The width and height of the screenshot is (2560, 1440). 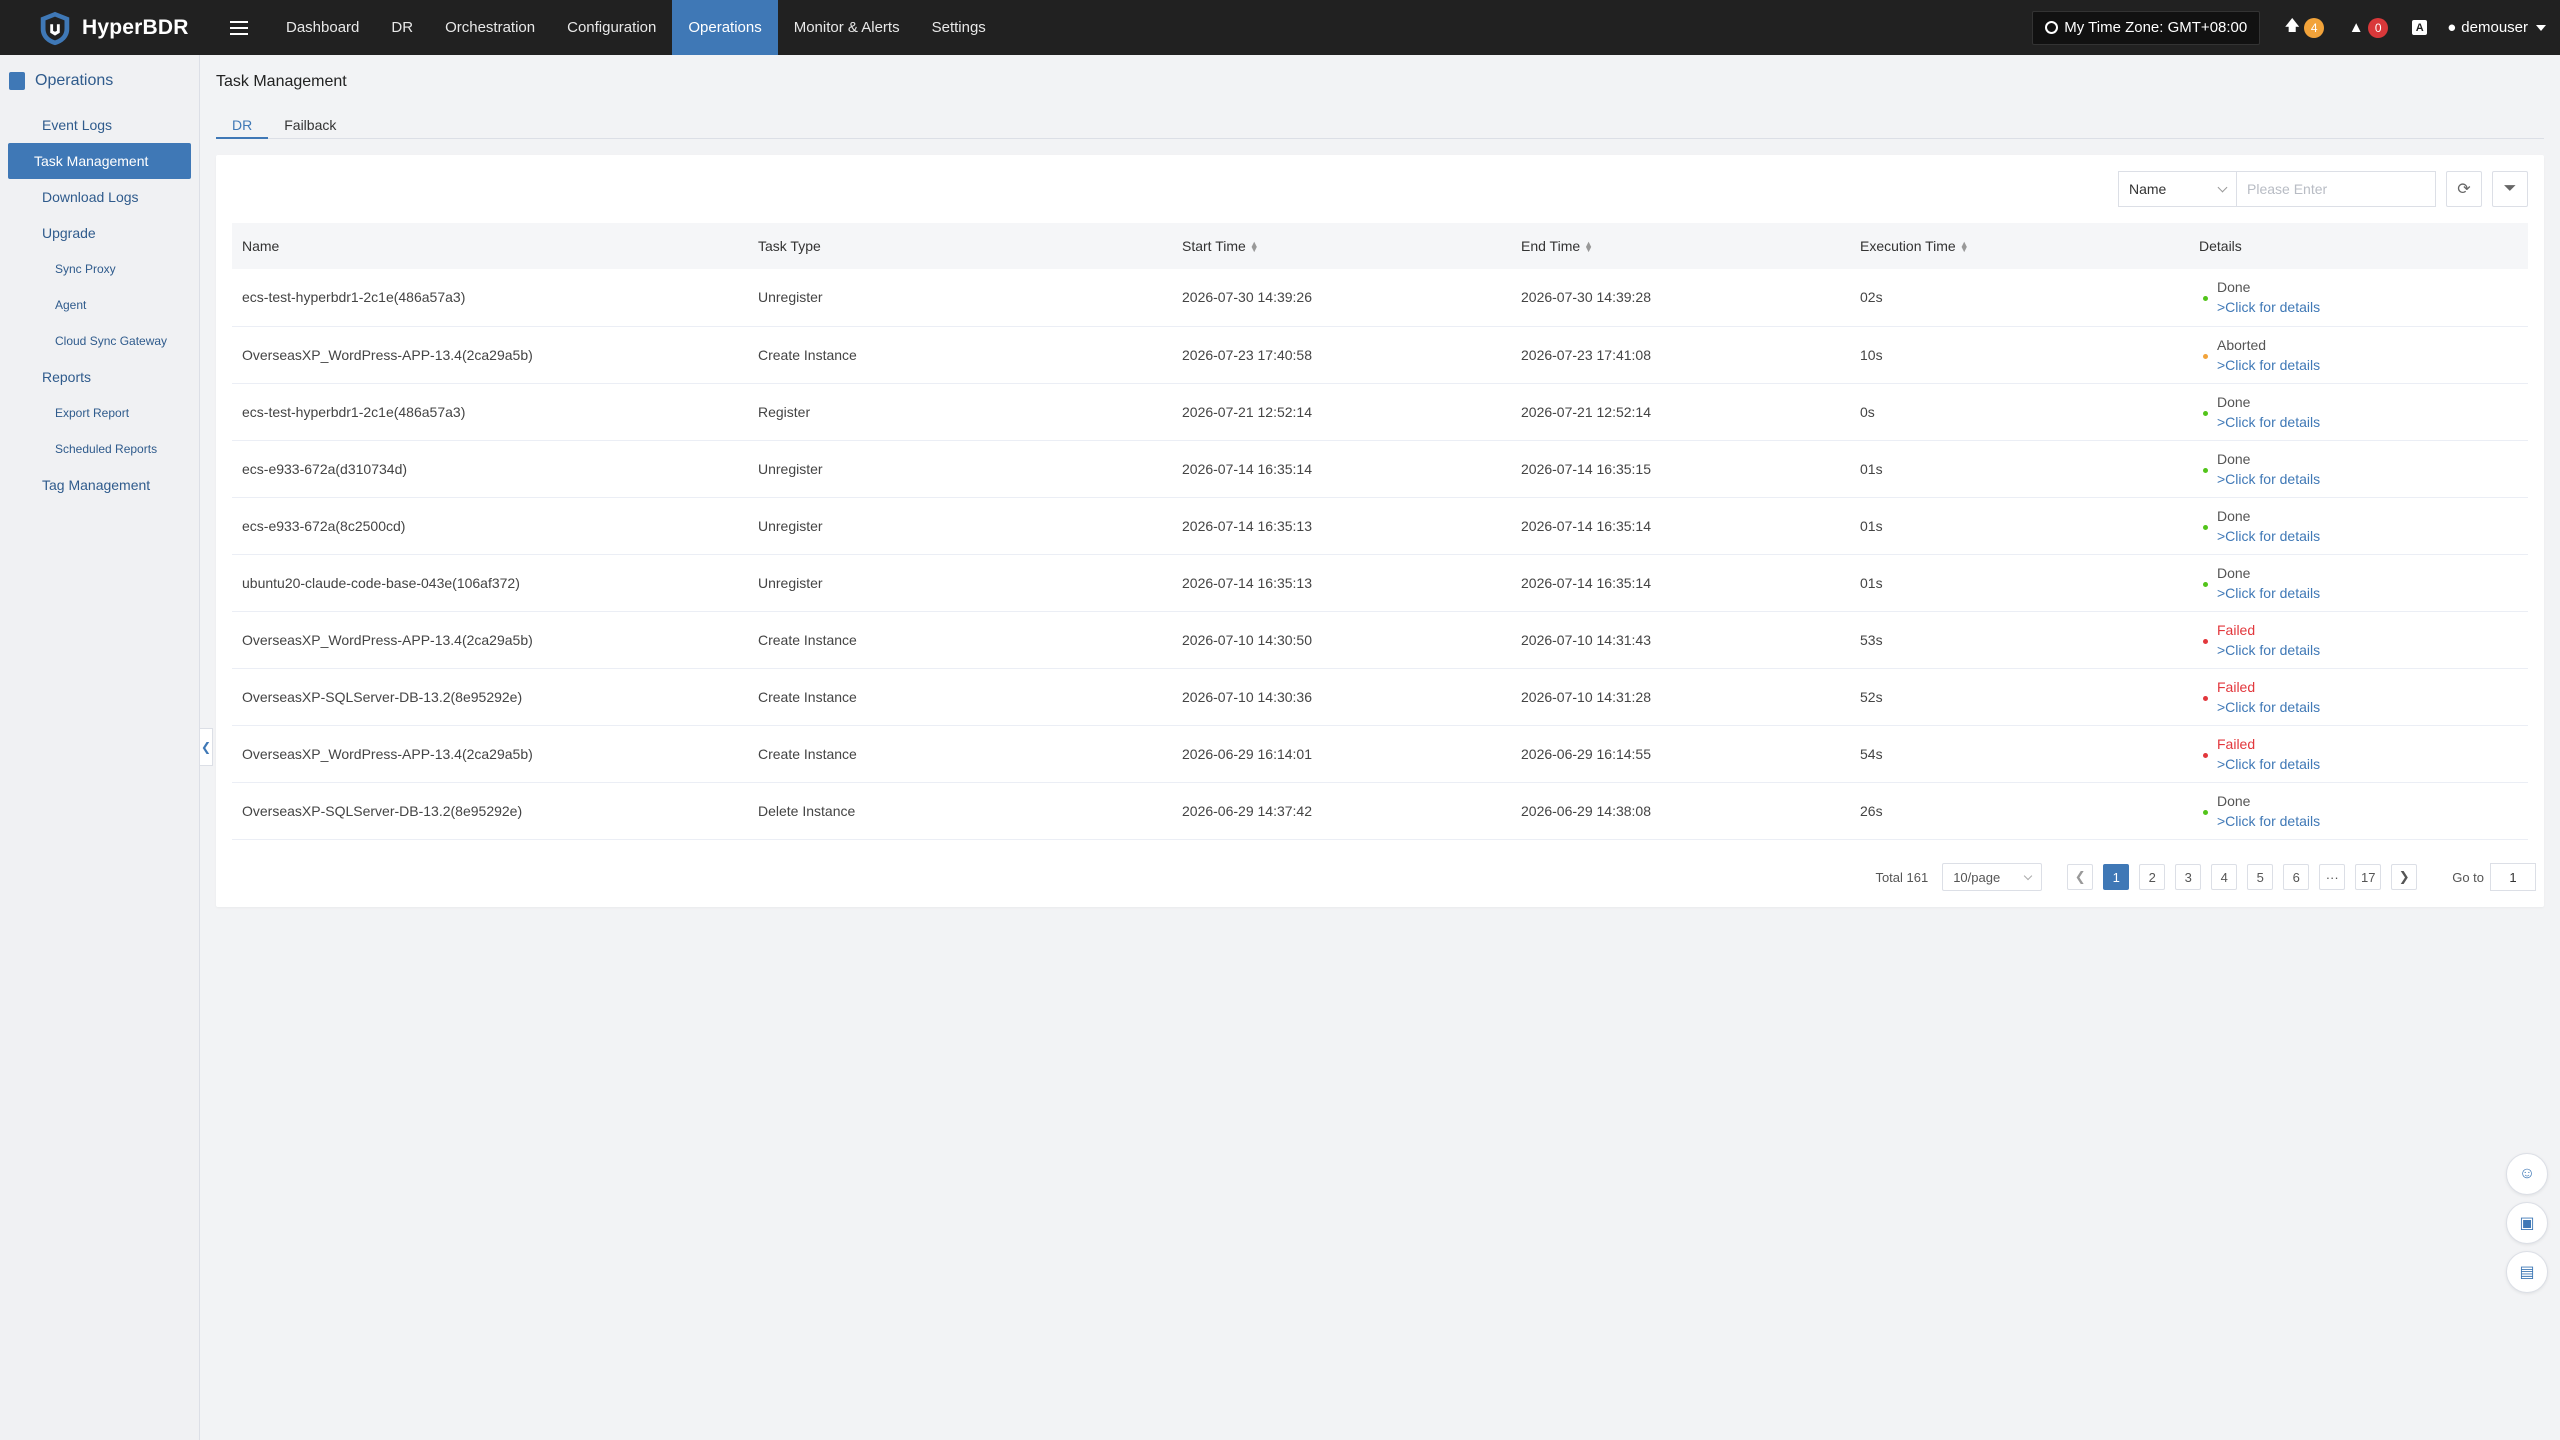 I want to click on page-button: 4, so click(x=2224, y=877).